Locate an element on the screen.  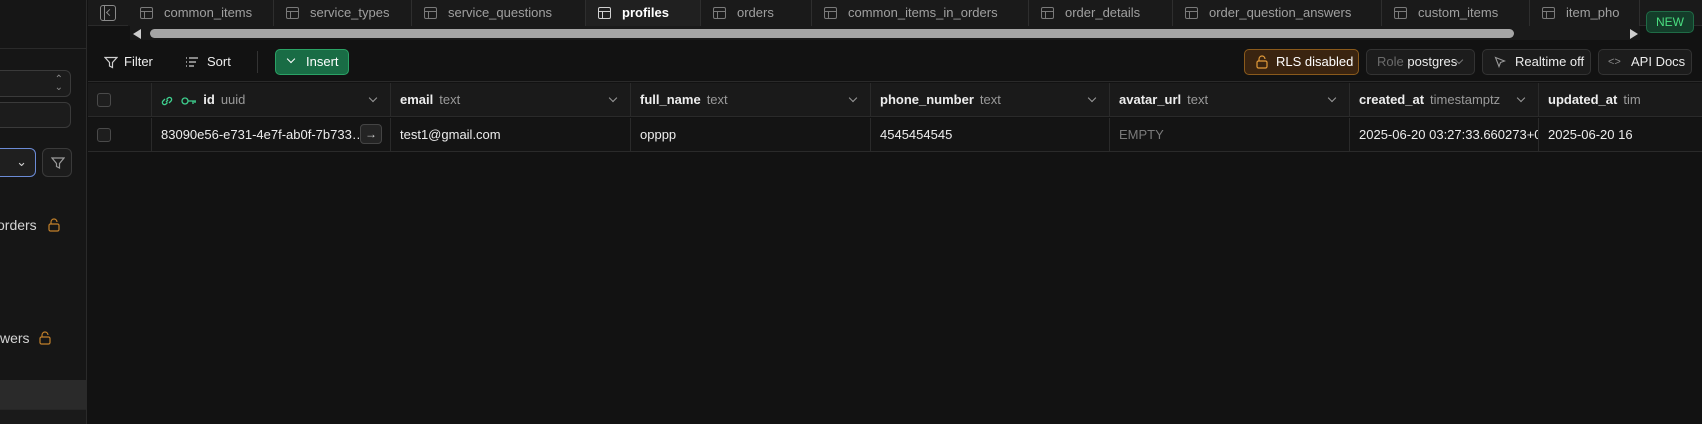
column-name: full_name is located at coordinates (670, 99).